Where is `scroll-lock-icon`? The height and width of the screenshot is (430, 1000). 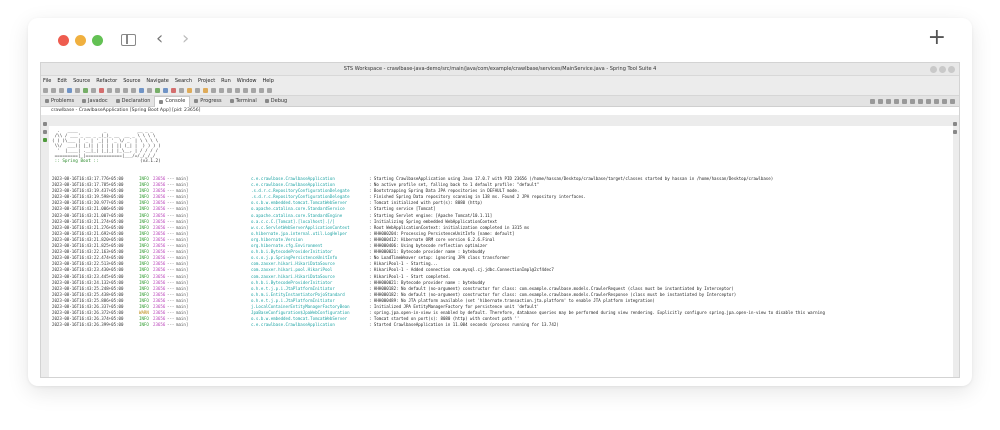
scroll-lock-icon is located at coordinates (896, 101).